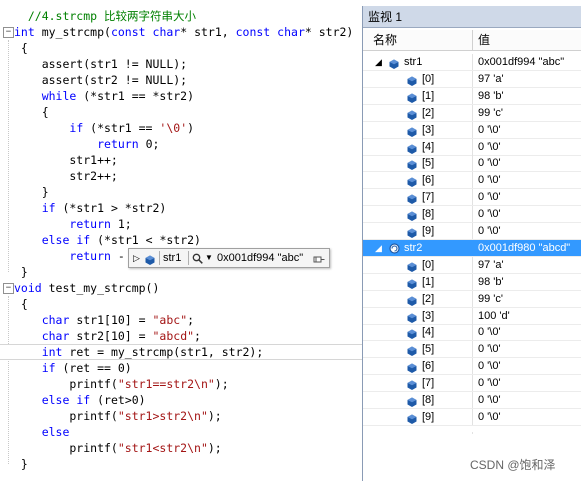 The image size is (581, 481). I want to click on code-line: assert(str2 != NULL);, so click(181, 80).